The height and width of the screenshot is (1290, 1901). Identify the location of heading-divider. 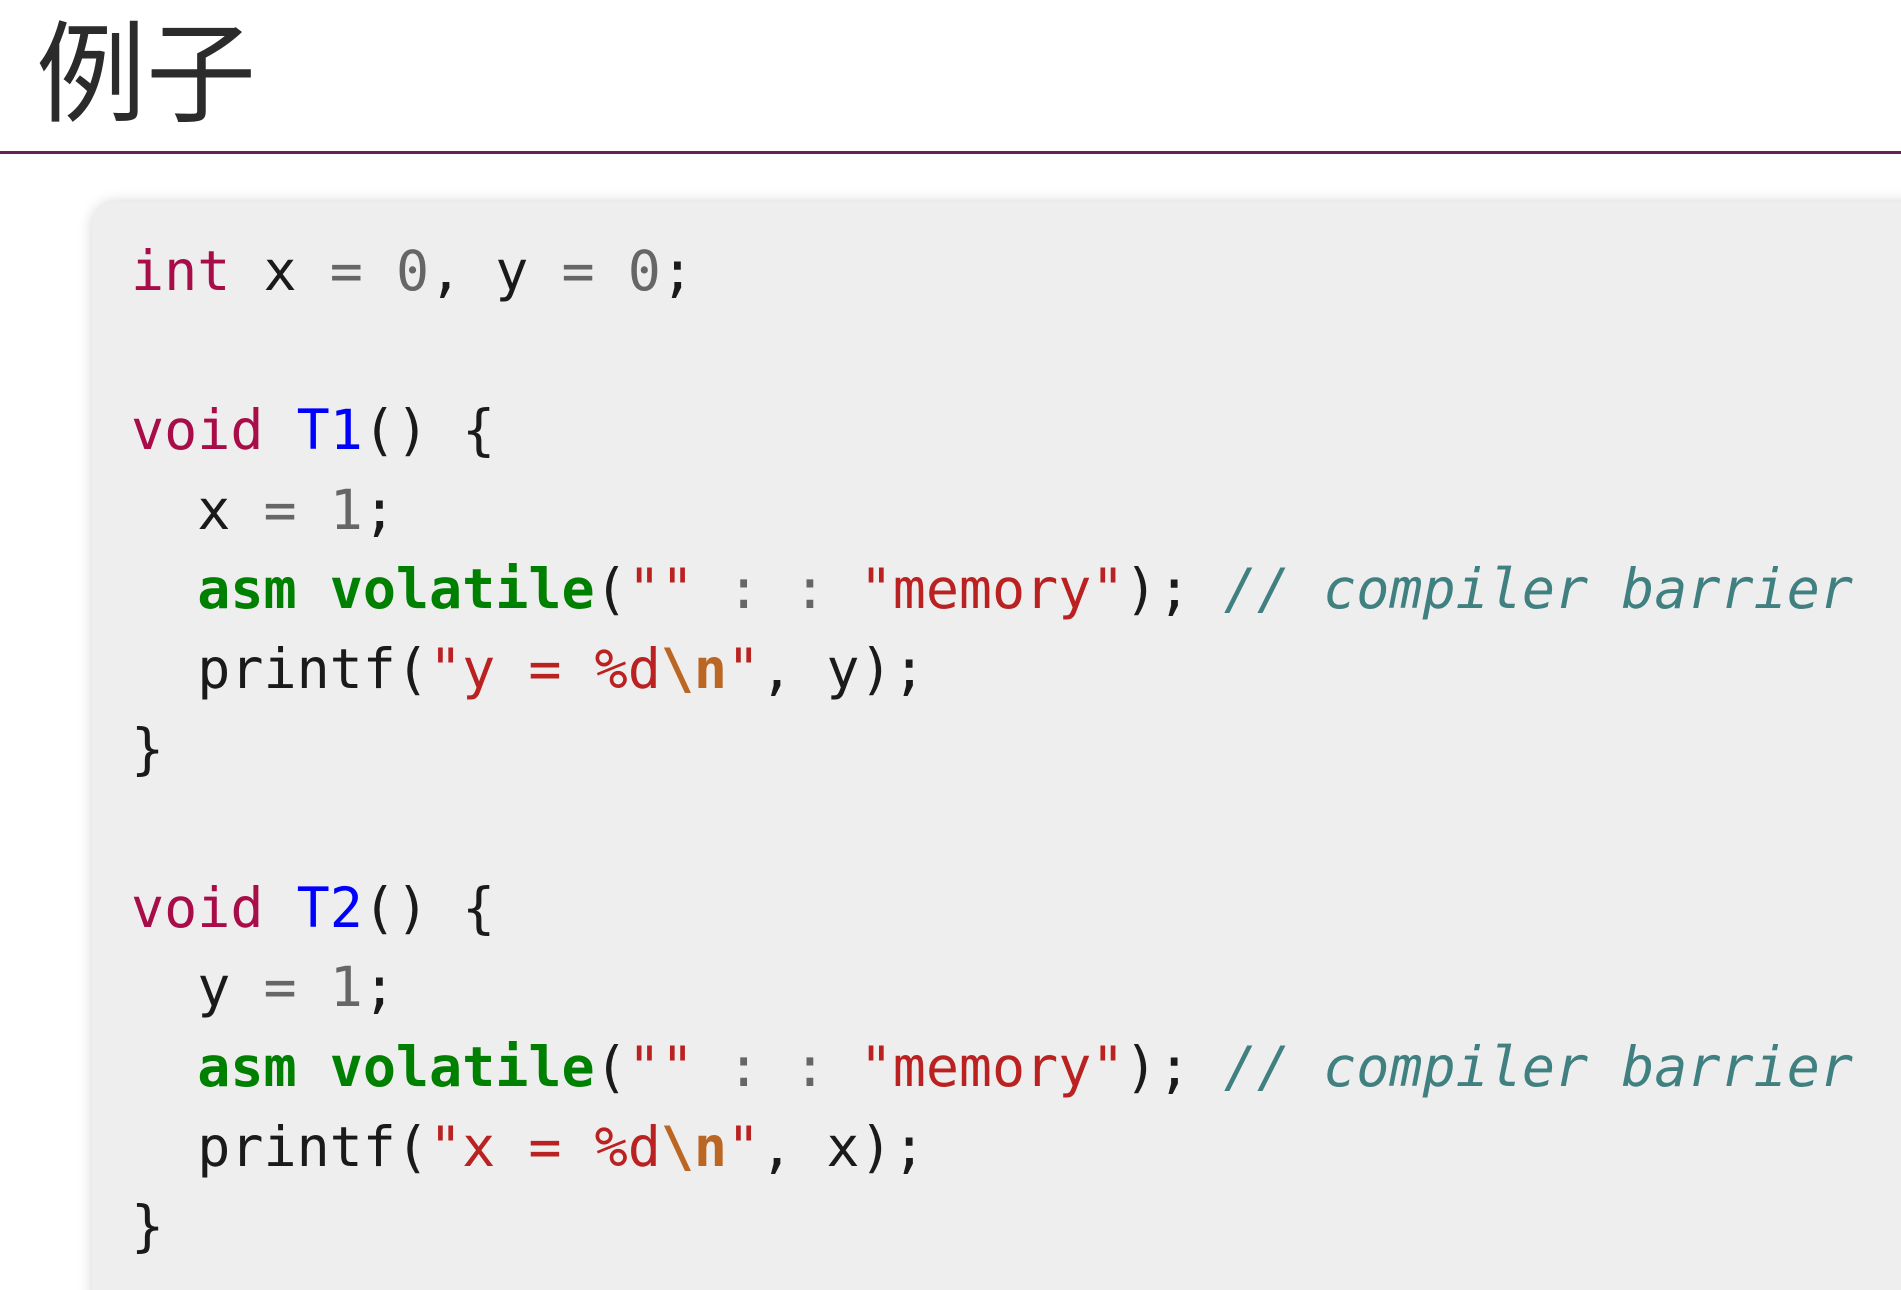
(950, 152).